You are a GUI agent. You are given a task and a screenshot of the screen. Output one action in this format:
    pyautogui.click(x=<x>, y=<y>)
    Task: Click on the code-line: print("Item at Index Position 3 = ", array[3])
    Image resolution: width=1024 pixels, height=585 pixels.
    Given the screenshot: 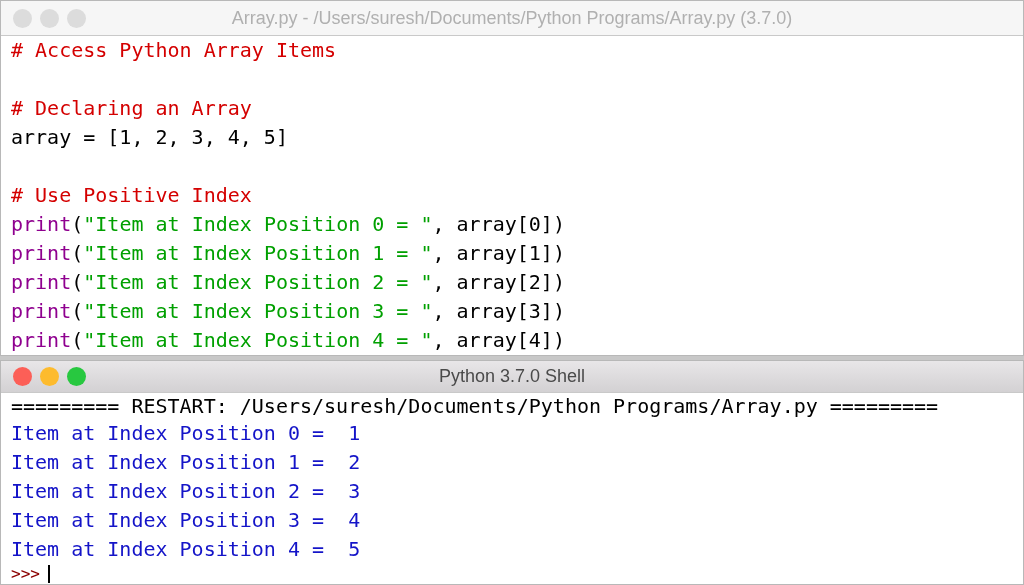 What is the action you would take?
    pyautogui.click(x=288, y=311)
    